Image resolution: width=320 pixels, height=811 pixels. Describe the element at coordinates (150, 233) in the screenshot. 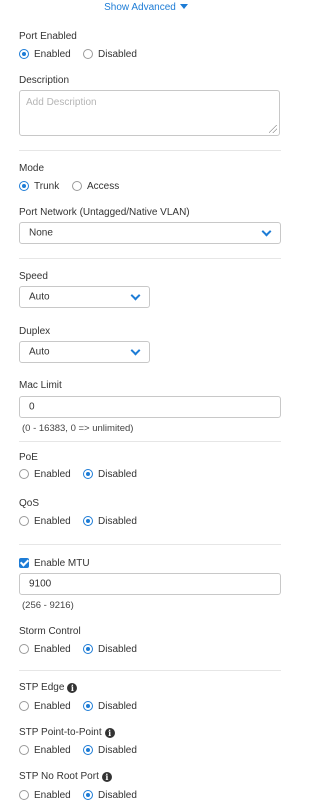

I see `port-network-select: None` at that location.